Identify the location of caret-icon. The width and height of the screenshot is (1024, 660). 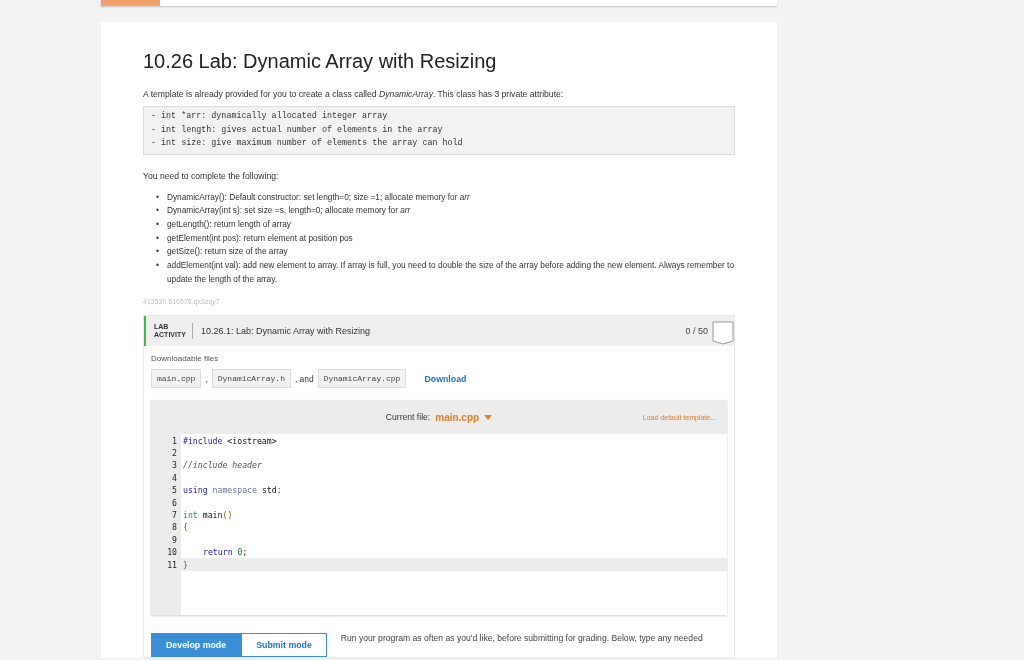
(488, 417).